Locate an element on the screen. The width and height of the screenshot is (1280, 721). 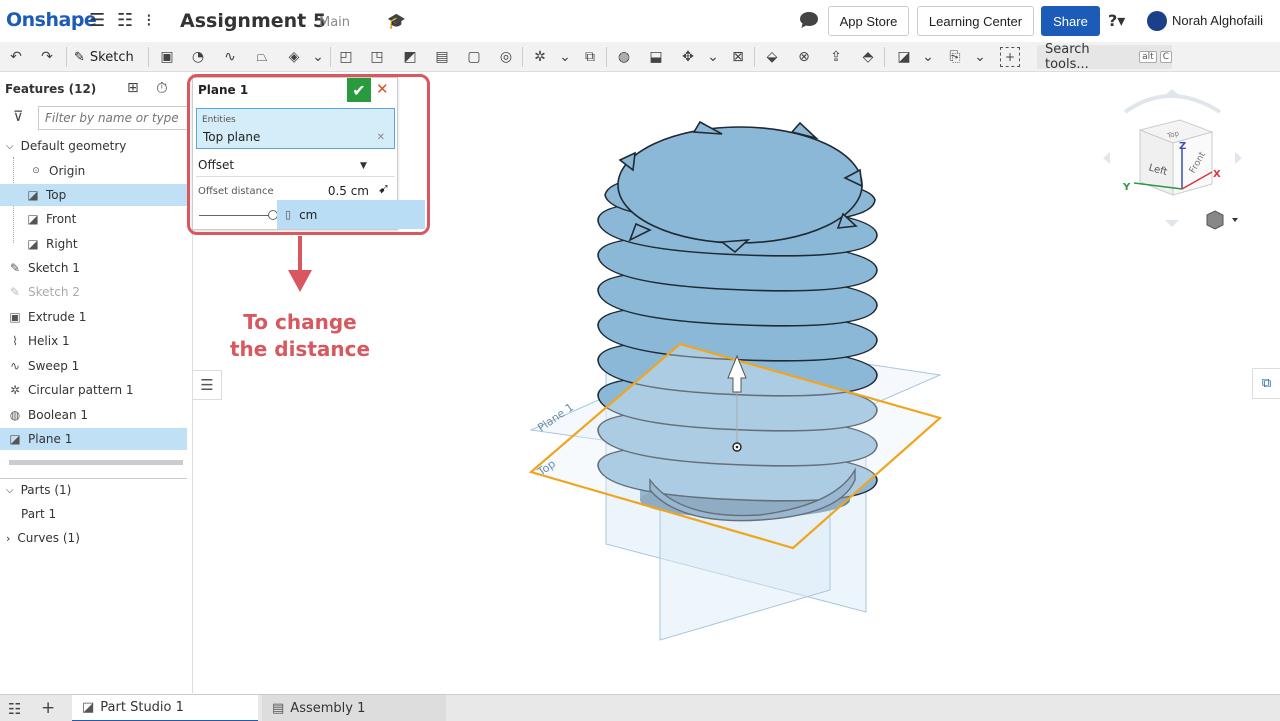
unit-autocomplete-option: ▯ cm is located at coordinates (351, 214).